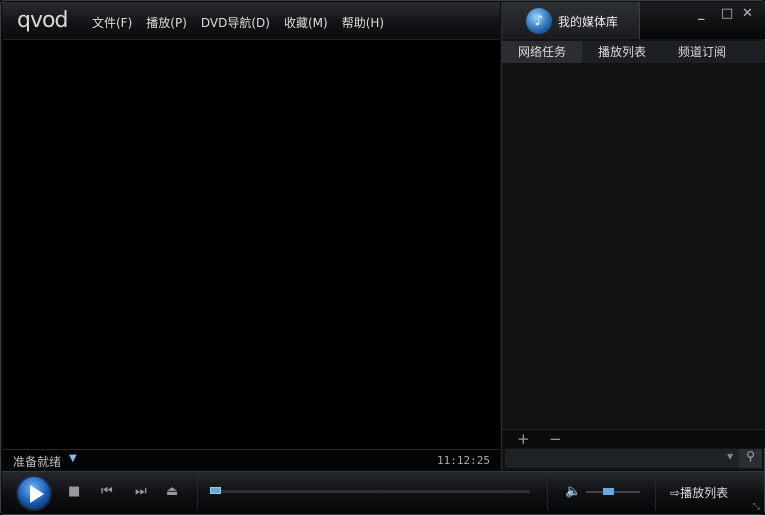 The height and width of the screenshot is (515, 765). I want to click on library-tabs: 网络任务 播放列表 频道订阅, so click(633, 52).